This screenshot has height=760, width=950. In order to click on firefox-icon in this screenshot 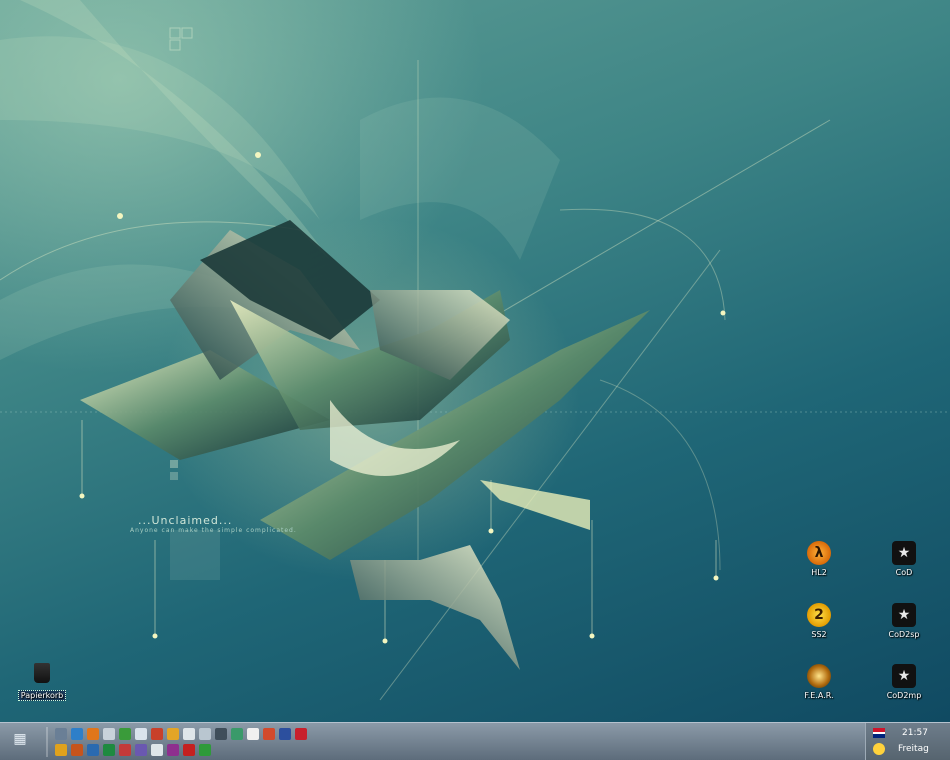, I will do `click(93, 734)`.